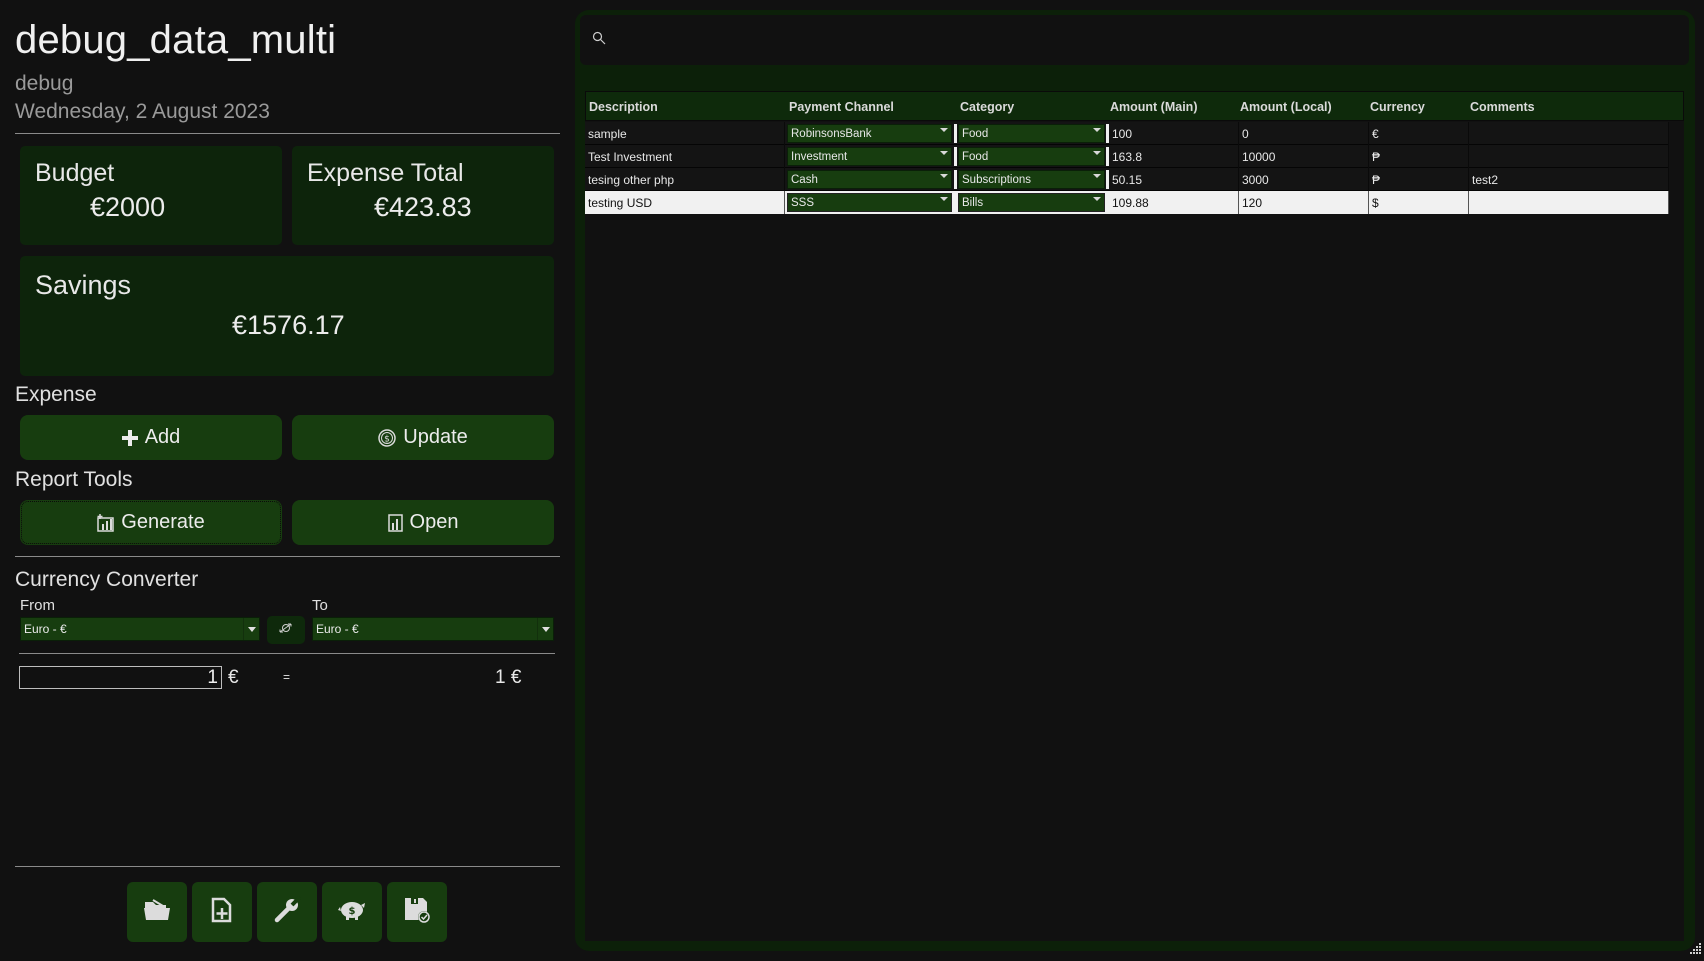  I want to click on payment-channel-select-value: SSS, so click(803, 202).